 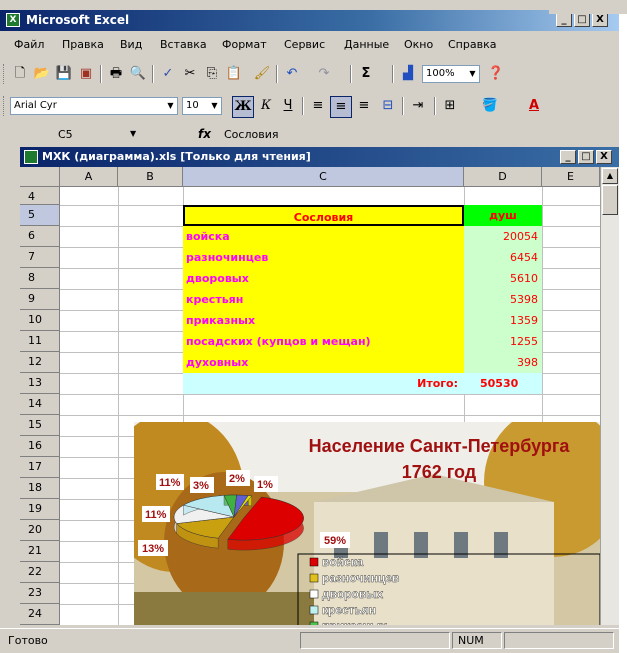 I want to click on workbook-maximize-button: □, so click(x=586, y=157).